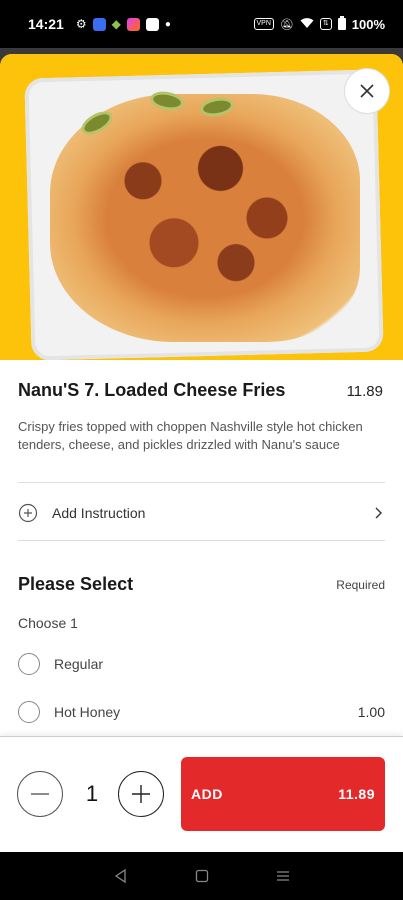 The height and width of the screenshot is (900, 403). I want to click on add-to-cart-button: ADD 11.89, so click(283, 794).